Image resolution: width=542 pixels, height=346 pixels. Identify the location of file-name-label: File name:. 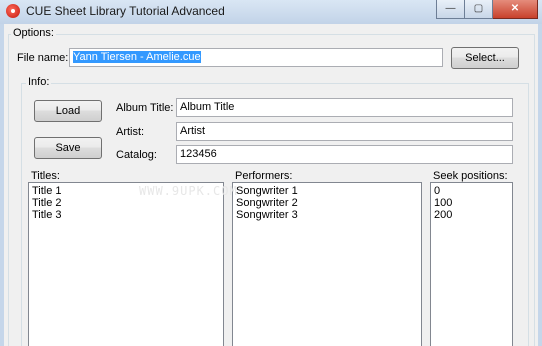
(43, 58).